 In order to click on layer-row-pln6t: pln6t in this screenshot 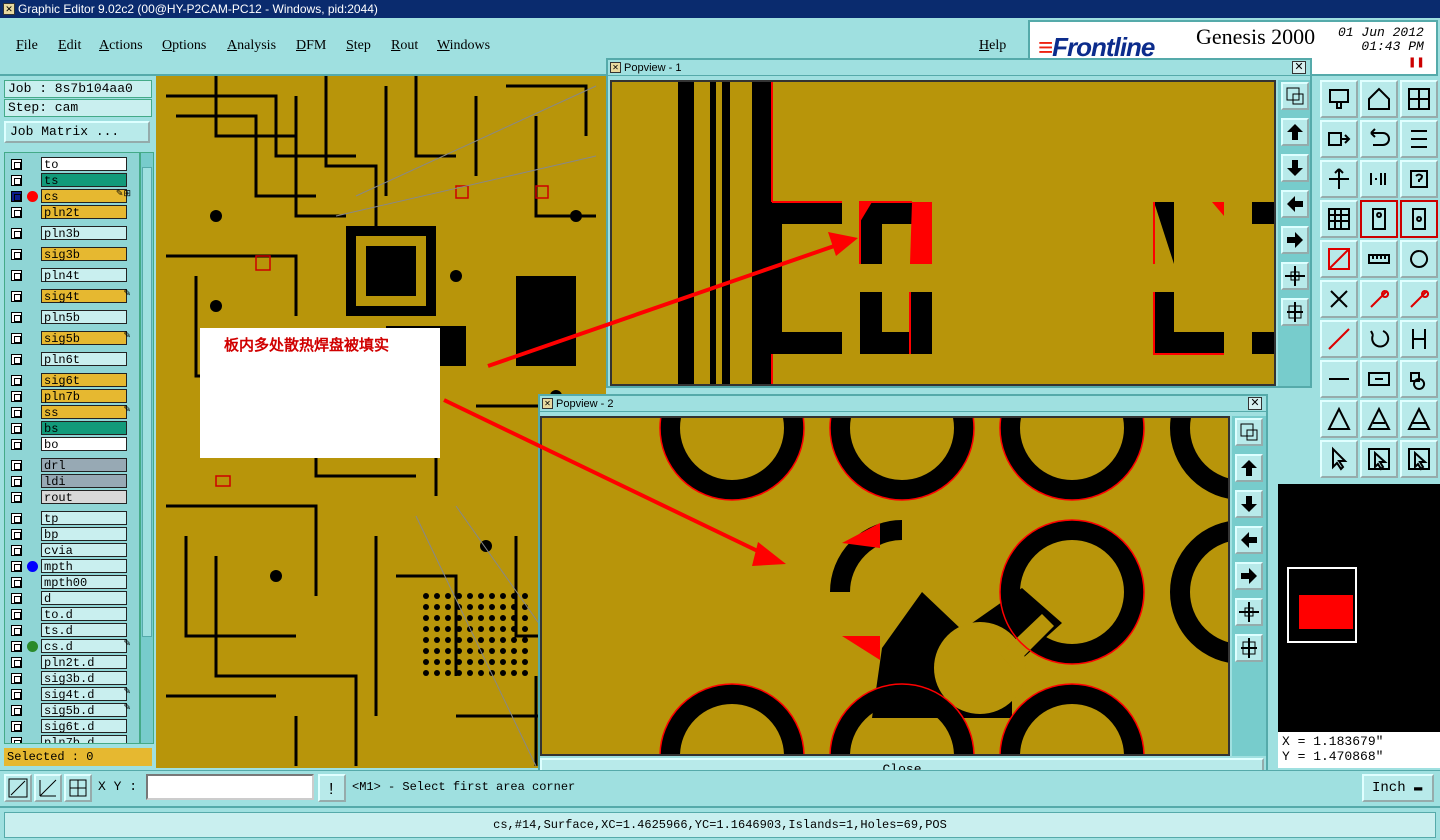, I will do `click(71, 359)`.